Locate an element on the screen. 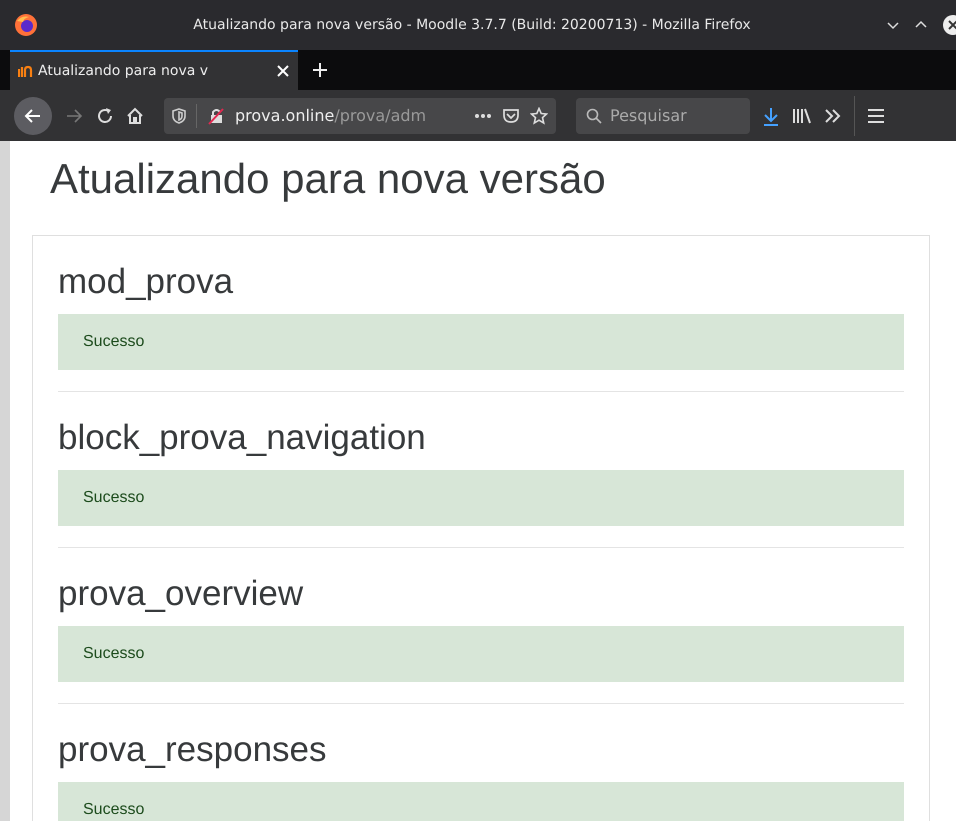 This screenshot has height=821, width=956. star-icon is located at coordinates (539, 115).